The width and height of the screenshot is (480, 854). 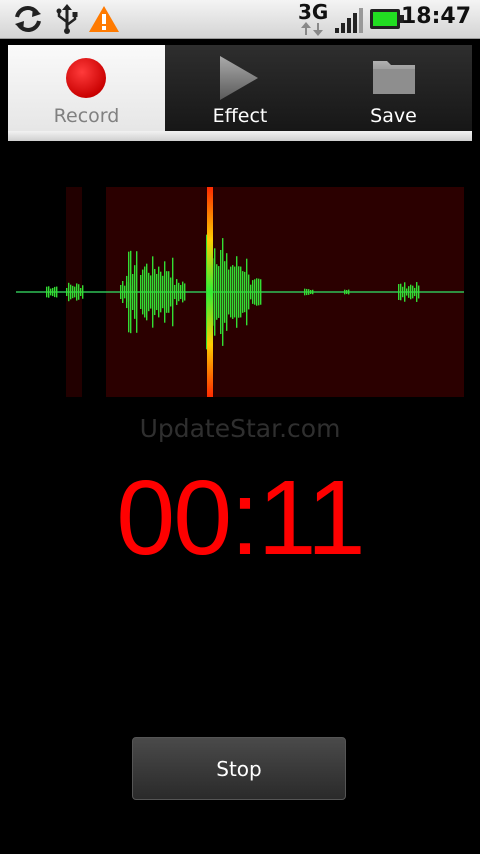 I want to click on watermark-text: UpdateStar.com, so click(x=240, y=428).